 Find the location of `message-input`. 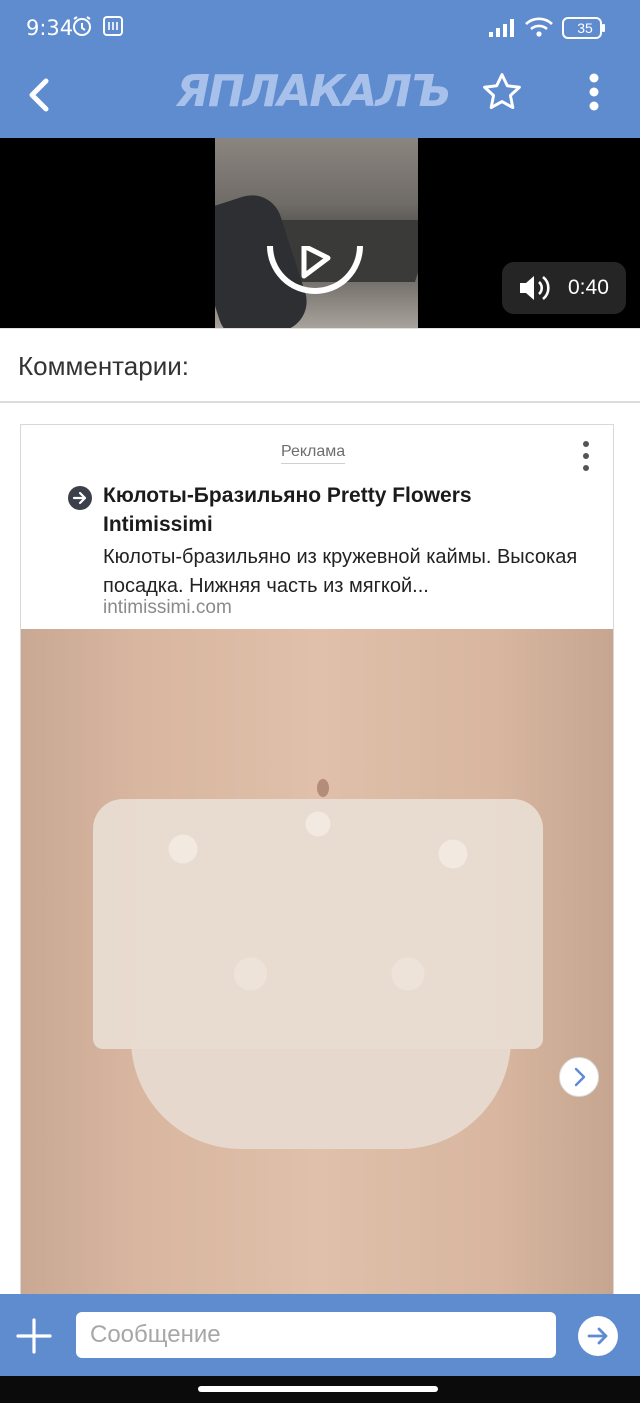

message-input is located at coordinates (316, 1335).